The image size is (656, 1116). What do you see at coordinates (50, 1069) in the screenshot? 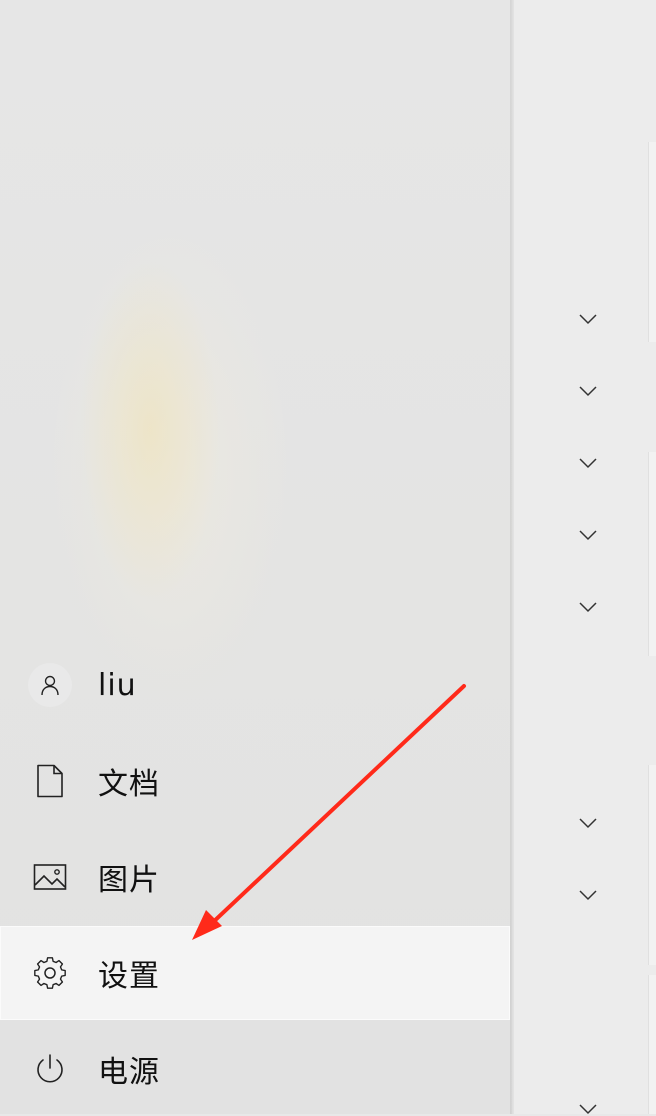
I see `power-icon` at bounding box center [50, 1069].